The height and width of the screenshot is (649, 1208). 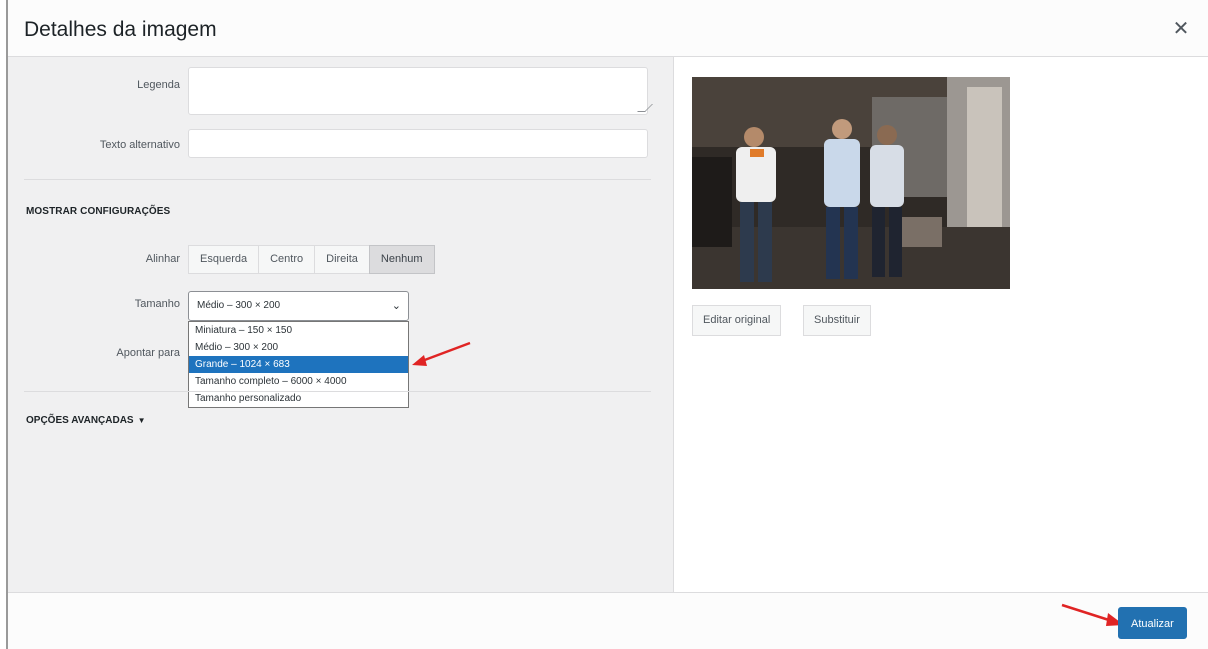 I want to click on dialog-footer: Atualizar, so click(x=608, y=620).